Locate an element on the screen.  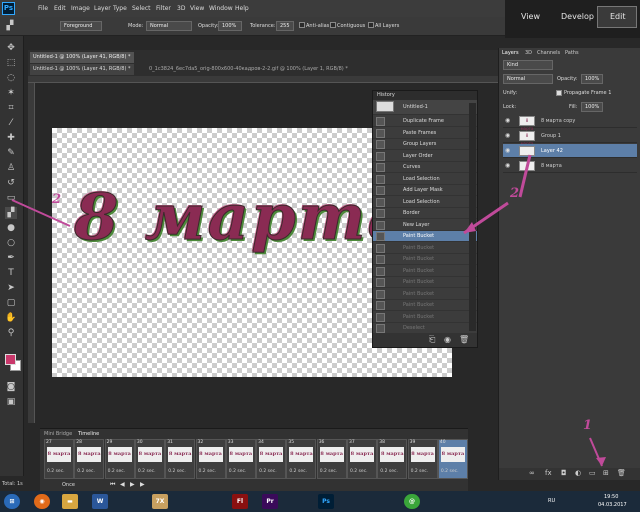
start-button-icon: ⊞ is located at coordinates (12, 501).